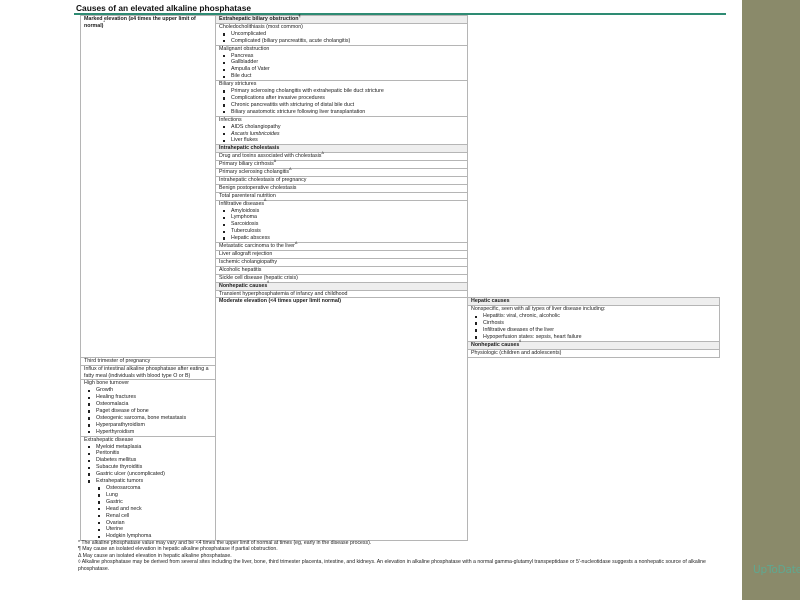  What do you see at coordinates (345, 56) in the screenshot?
I see `list-item: Pancreas` at bounding box center [345, 56].